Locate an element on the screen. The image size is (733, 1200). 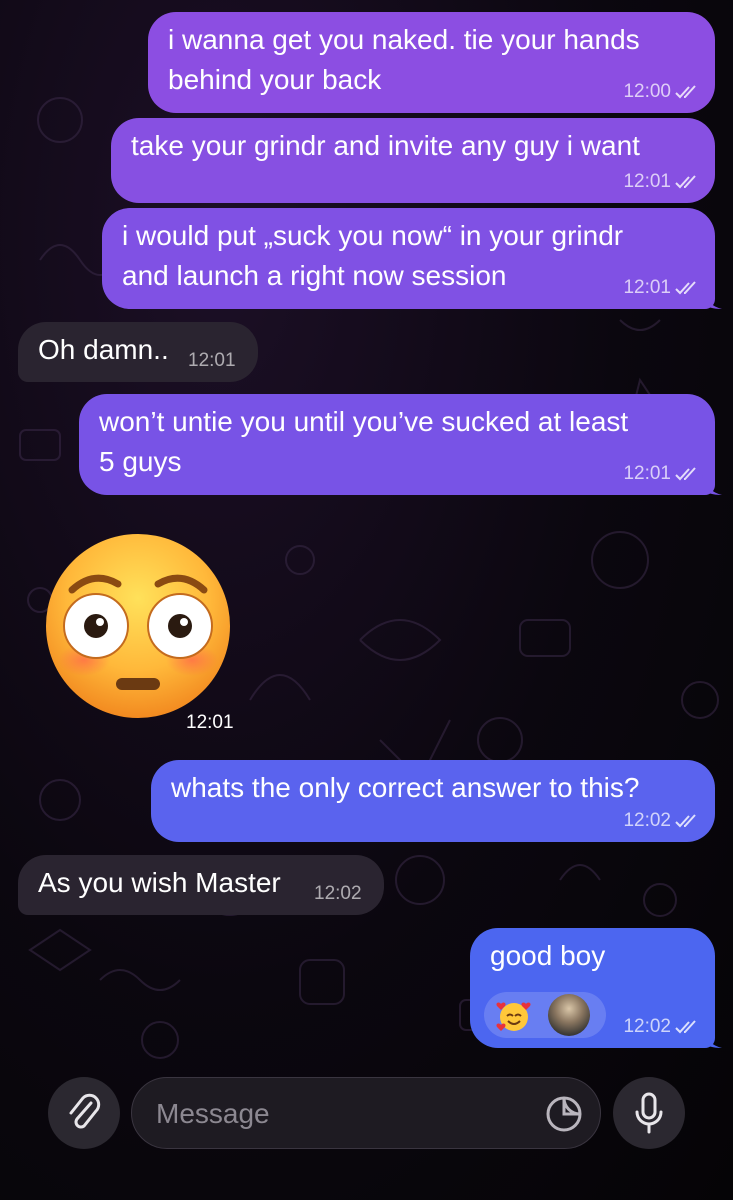
message-text: good boy is located at coordinates (548, 955).